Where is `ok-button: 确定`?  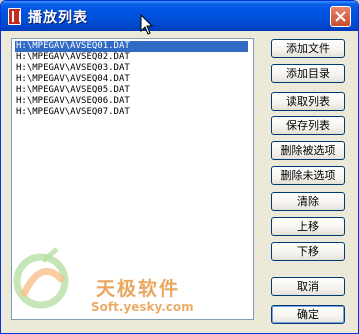 ok-button: 确定 is located at coordinates (308, 314).